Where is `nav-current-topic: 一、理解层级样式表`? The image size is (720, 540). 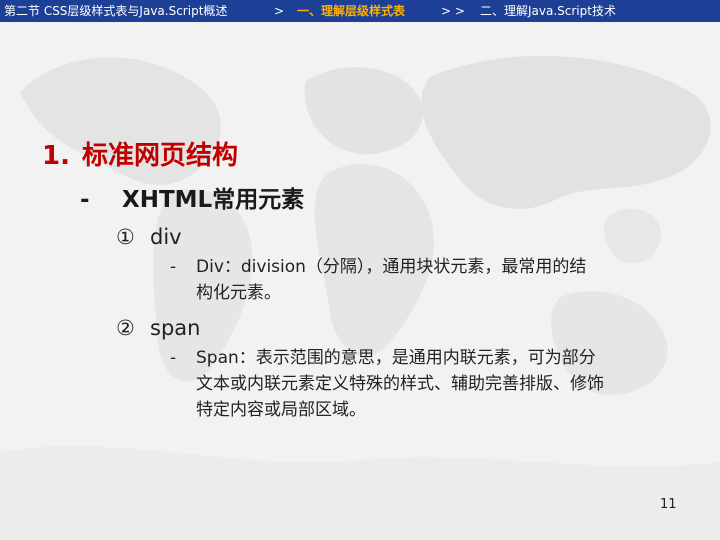
nav-current-topic: 一、理解层级样式表 is located at coordinates (351, 11).